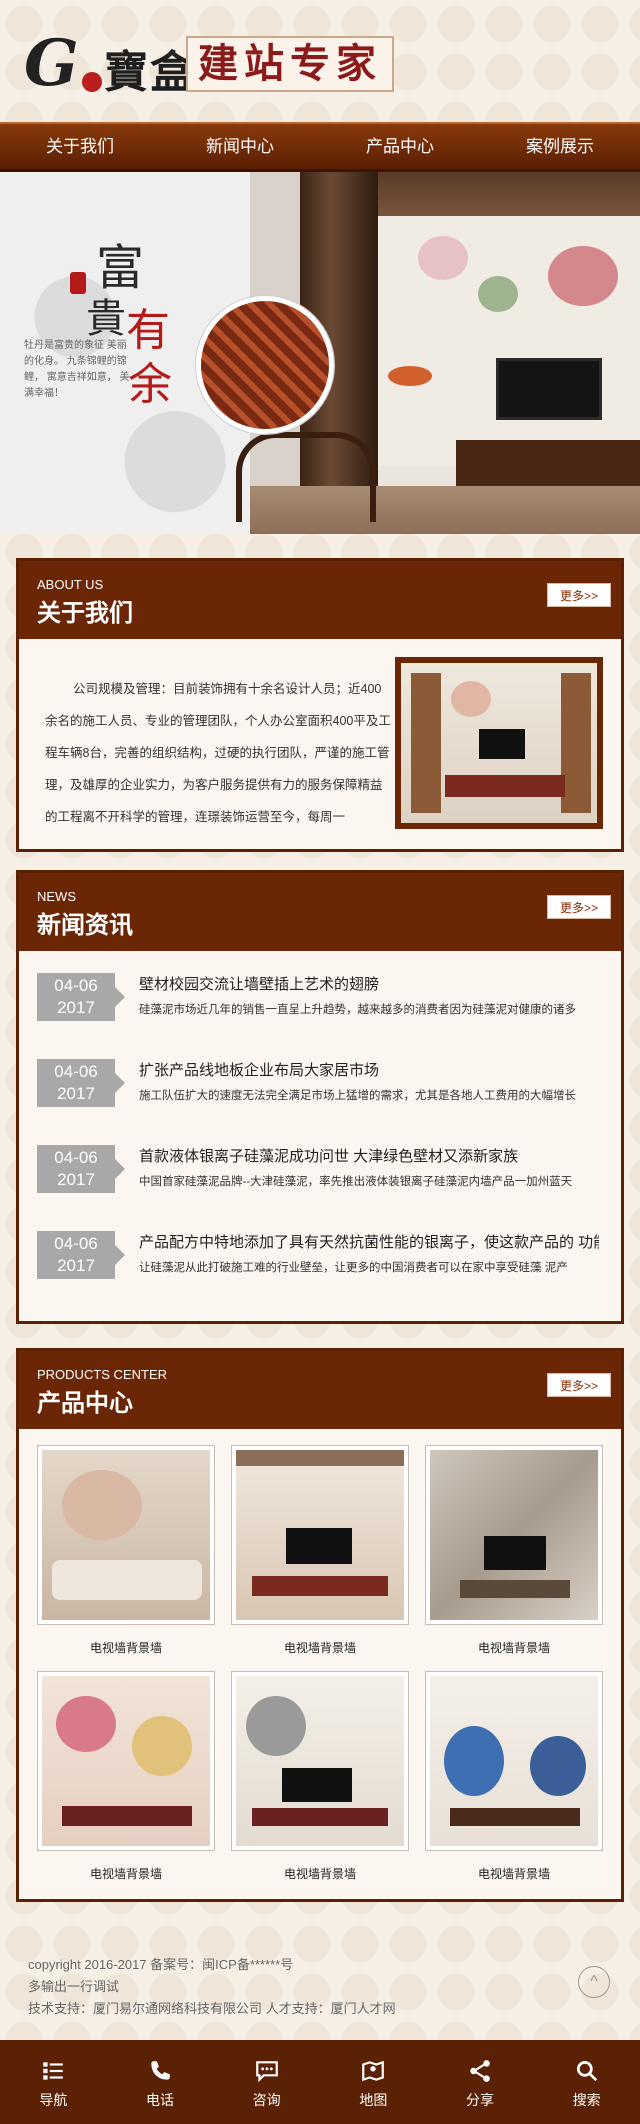 This screenshot has height=2124, width=640. Describe the element at coordinates (161, 1964) in the screenshot. I see `footer-copyright: copyright 2016-2017 备案号：闽ICP备******号` at that location.